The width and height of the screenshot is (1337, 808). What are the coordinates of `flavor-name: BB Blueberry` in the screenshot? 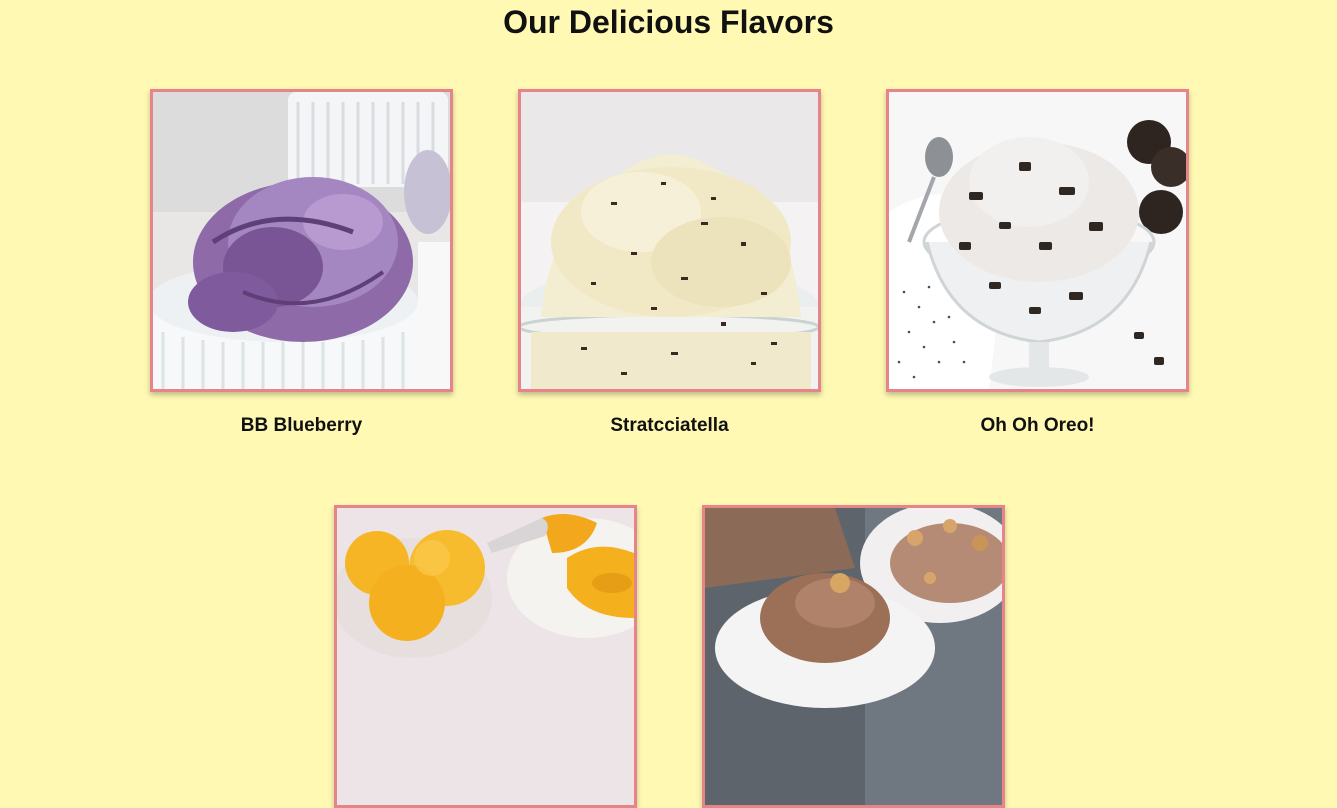 It's located at (301, 425).